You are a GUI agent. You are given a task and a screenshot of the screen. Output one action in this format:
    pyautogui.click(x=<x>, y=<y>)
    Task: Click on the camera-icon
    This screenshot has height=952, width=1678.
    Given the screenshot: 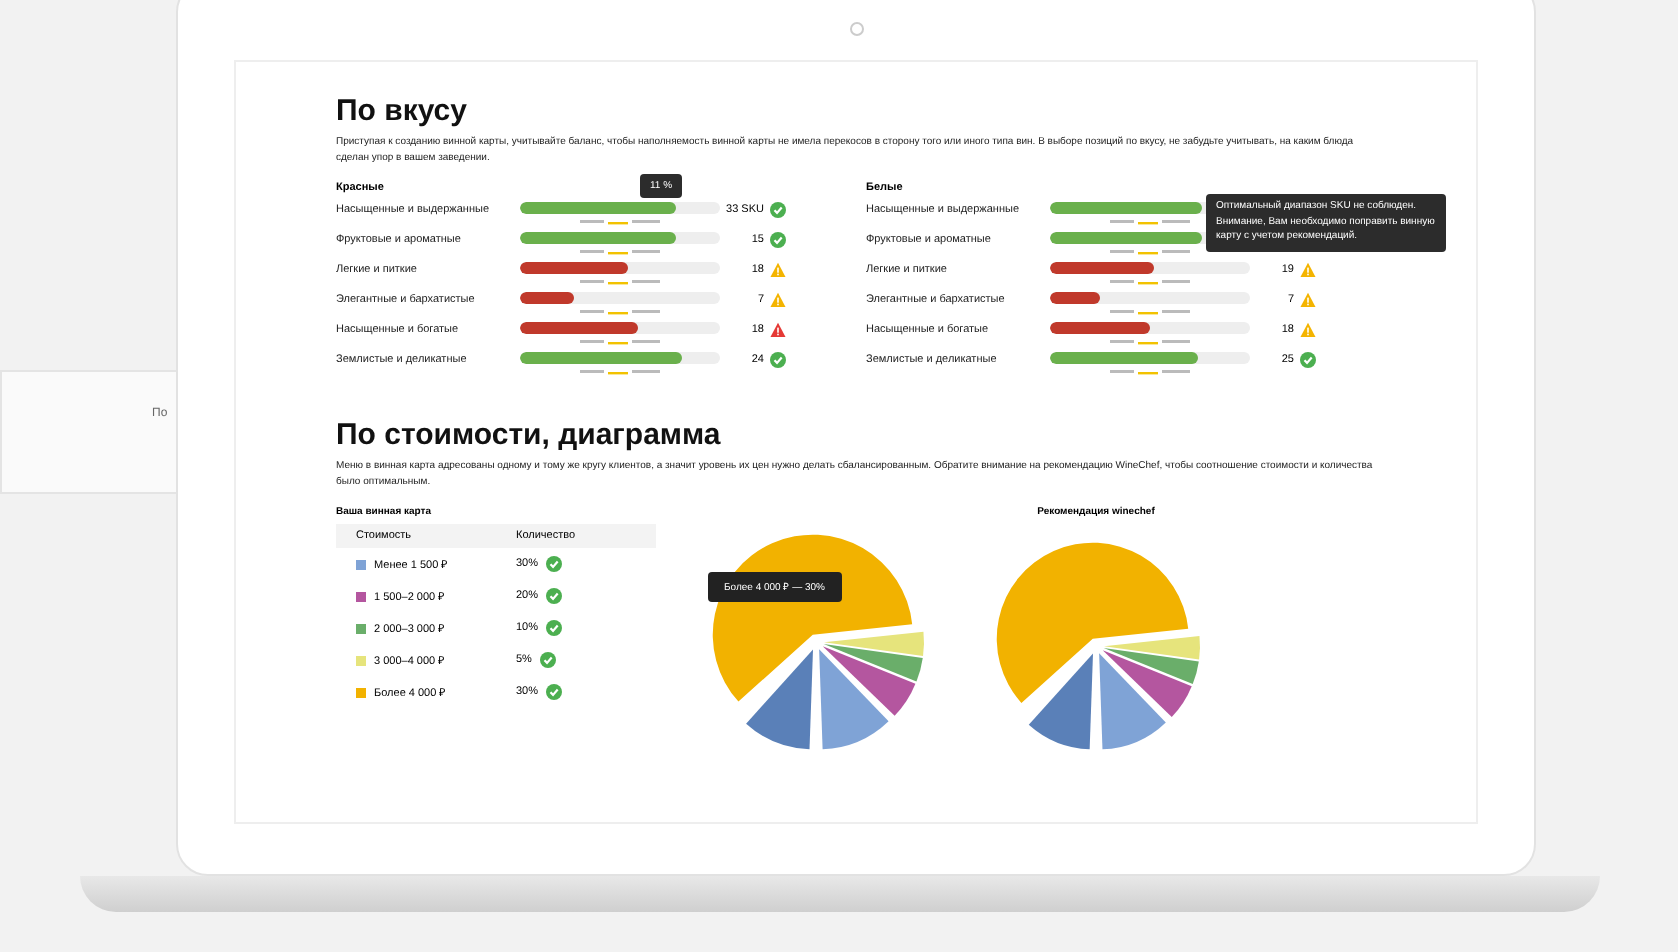 What is the action you would take?
    pyautogui.click(x=856, y=29)
    